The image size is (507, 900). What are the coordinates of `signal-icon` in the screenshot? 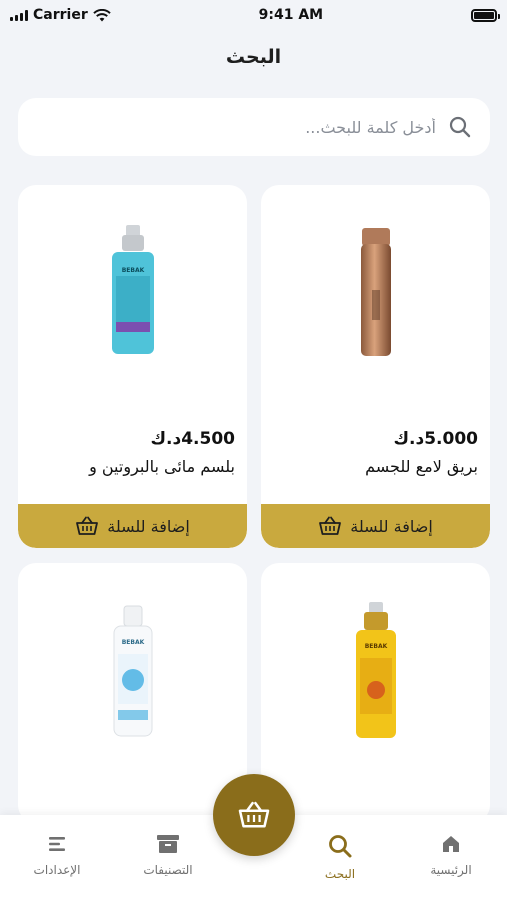 It's located at (19, 15).